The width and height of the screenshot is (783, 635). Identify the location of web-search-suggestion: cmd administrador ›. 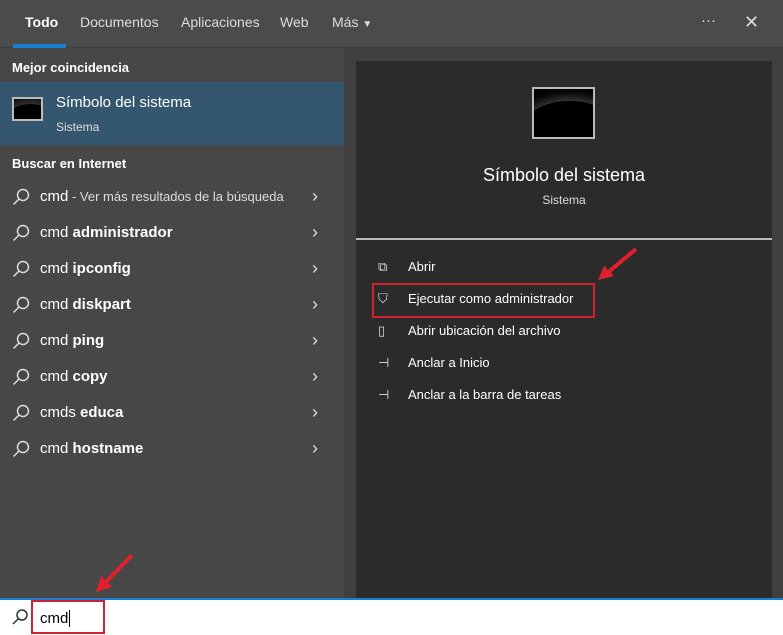
(172, 233).